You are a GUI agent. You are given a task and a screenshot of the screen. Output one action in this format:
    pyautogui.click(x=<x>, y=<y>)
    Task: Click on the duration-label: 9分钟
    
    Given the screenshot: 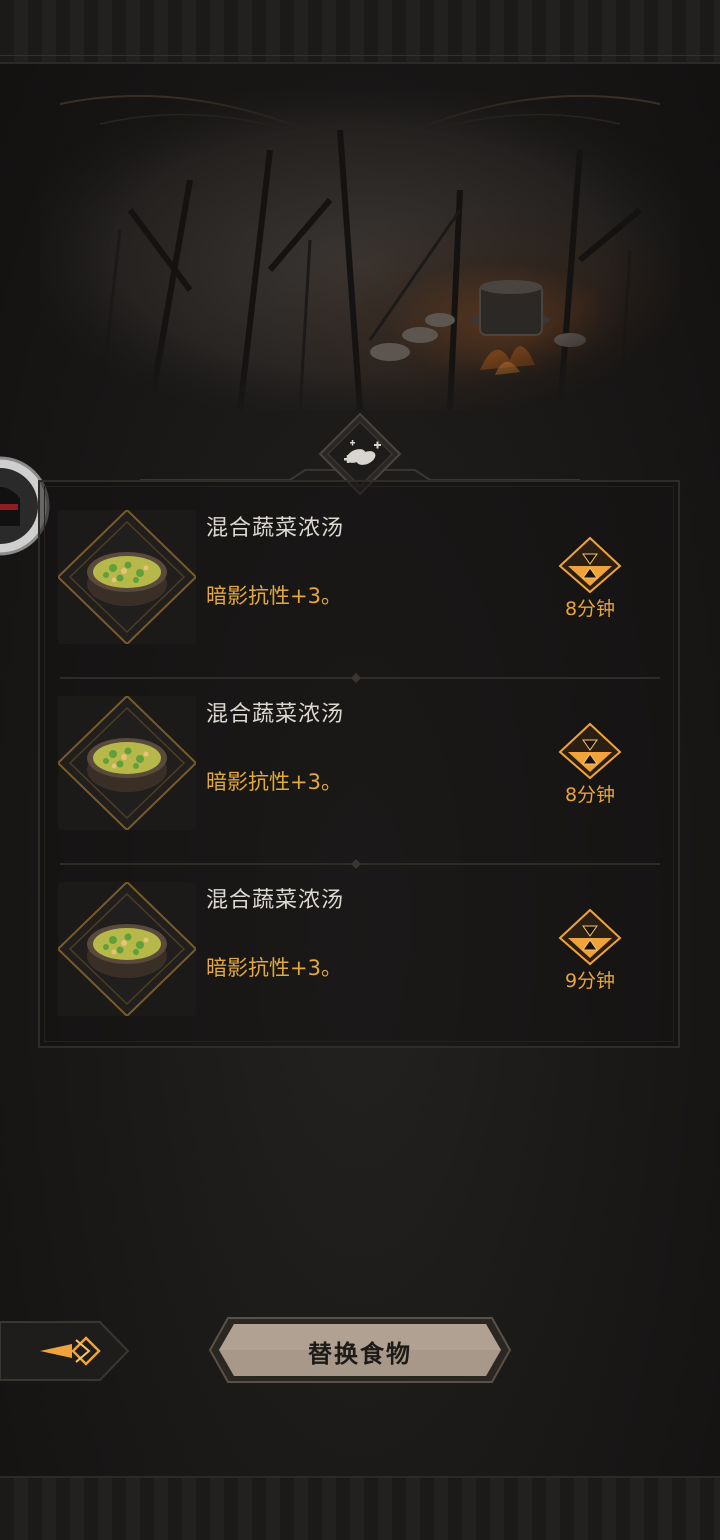 What is the action you would take?
    pyautogui.click(x=590, y=981)
    